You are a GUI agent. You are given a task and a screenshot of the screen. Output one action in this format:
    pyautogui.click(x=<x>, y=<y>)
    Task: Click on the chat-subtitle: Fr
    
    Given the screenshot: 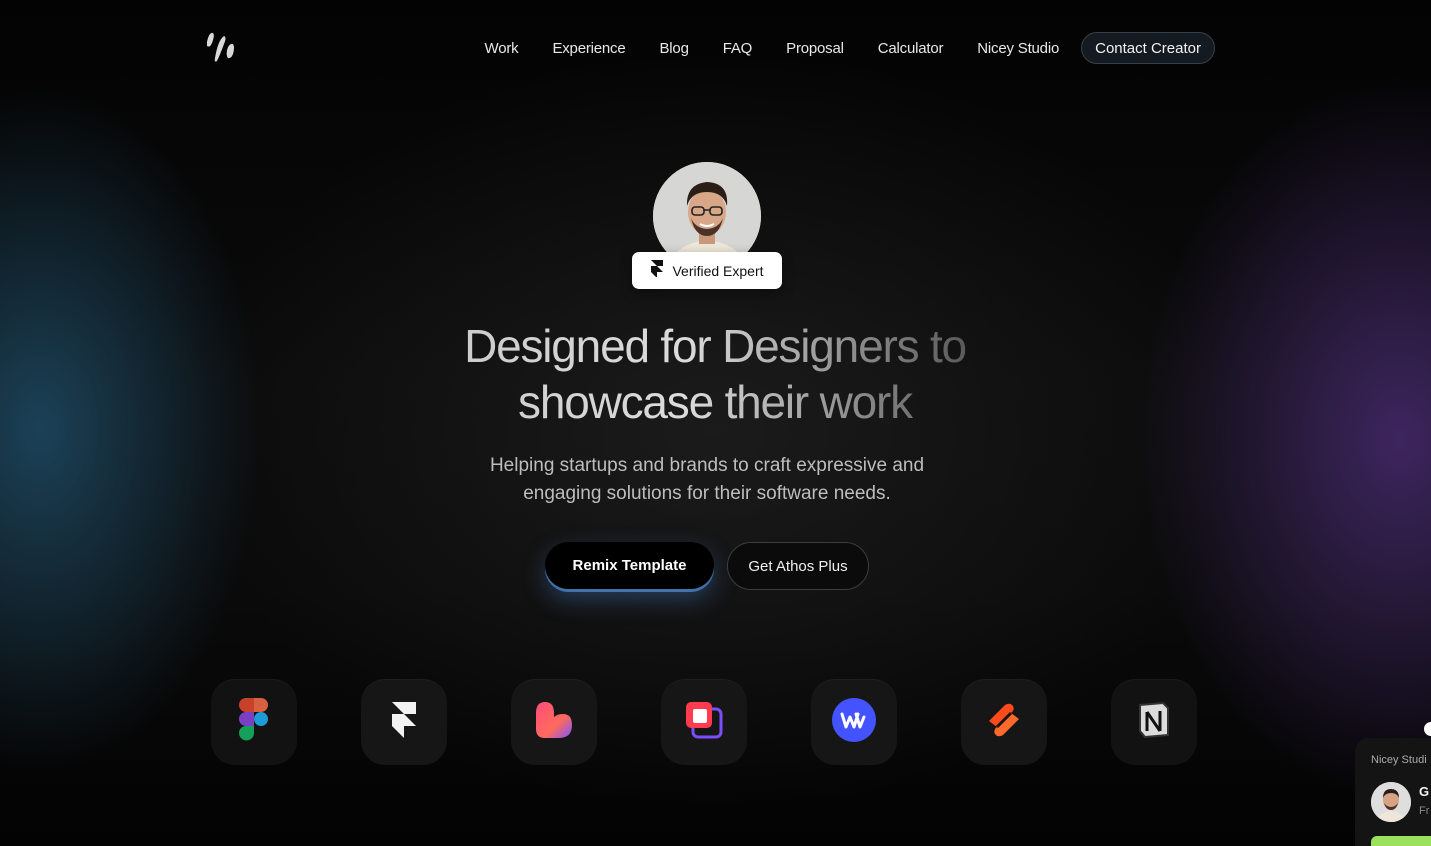 What is the action you would take?
    pyautogui.click(x=1424, y=811)
    